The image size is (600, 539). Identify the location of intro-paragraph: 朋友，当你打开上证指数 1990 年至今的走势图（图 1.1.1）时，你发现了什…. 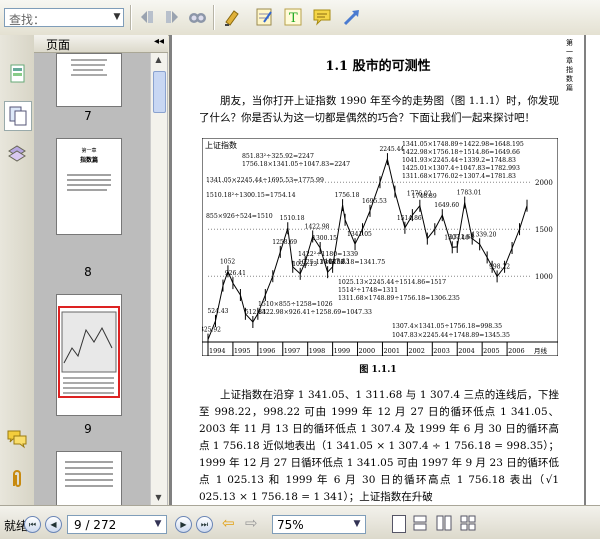
(379, 109).